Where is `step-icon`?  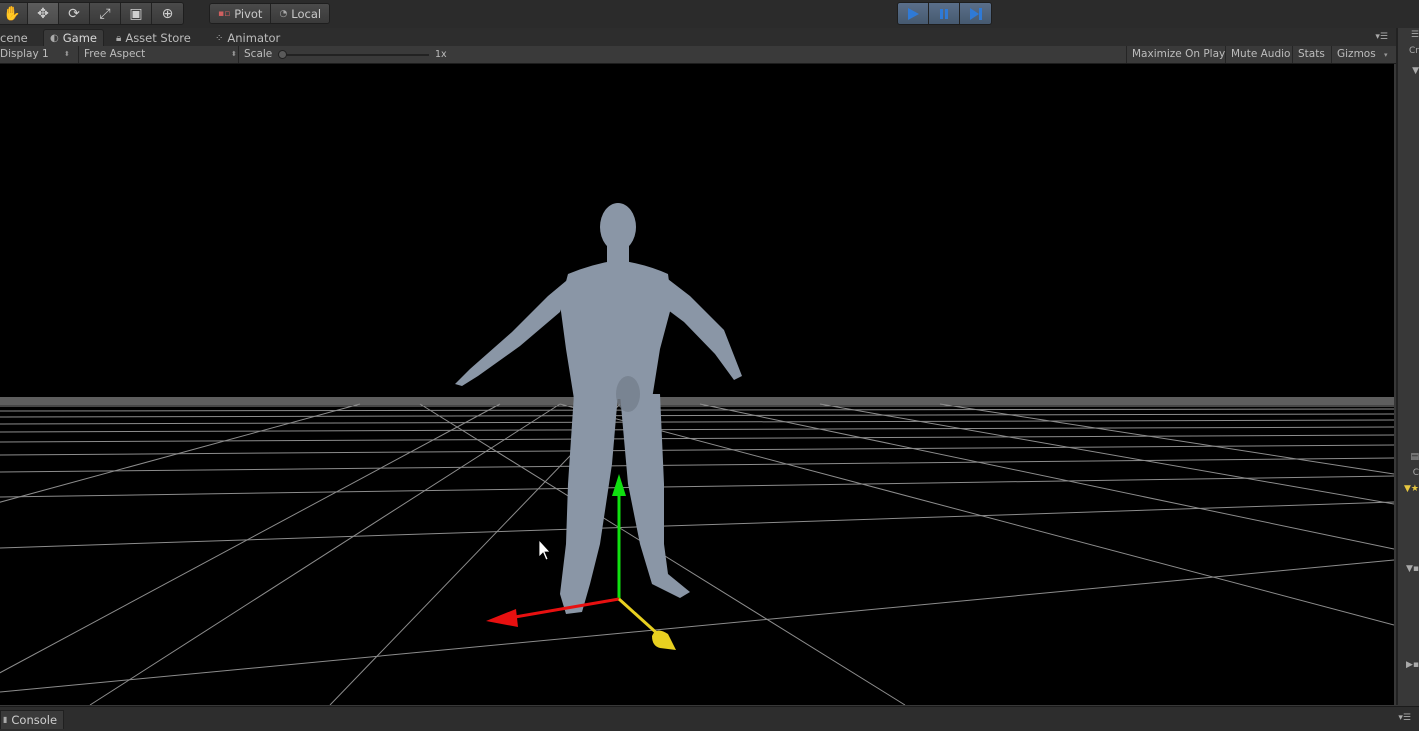
step-icon is located at coordinates (975, 13).